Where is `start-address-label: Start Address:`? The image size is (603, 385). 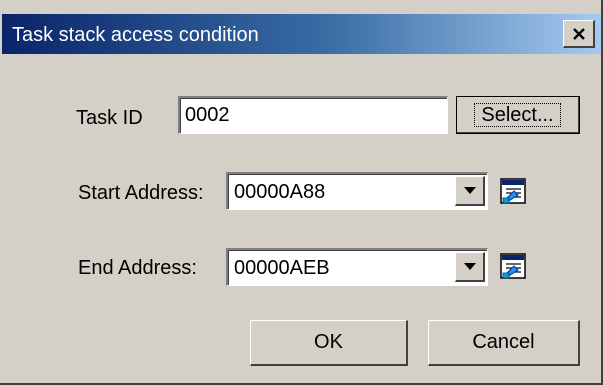
start-address-label: Start Address: is located at coordinates (141, 193).